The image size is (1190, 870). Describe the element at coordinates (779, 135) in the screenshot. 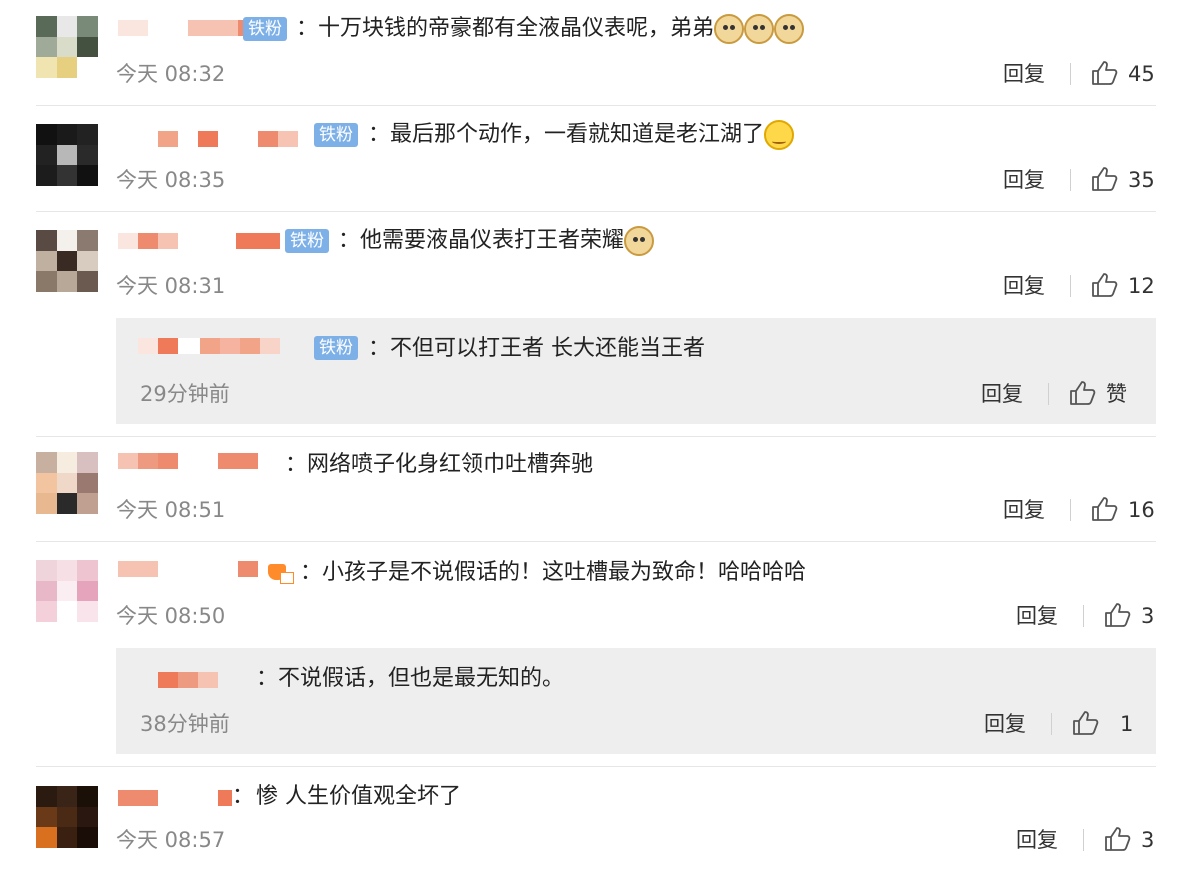

I see `smirk-emoji-icon` at that location.